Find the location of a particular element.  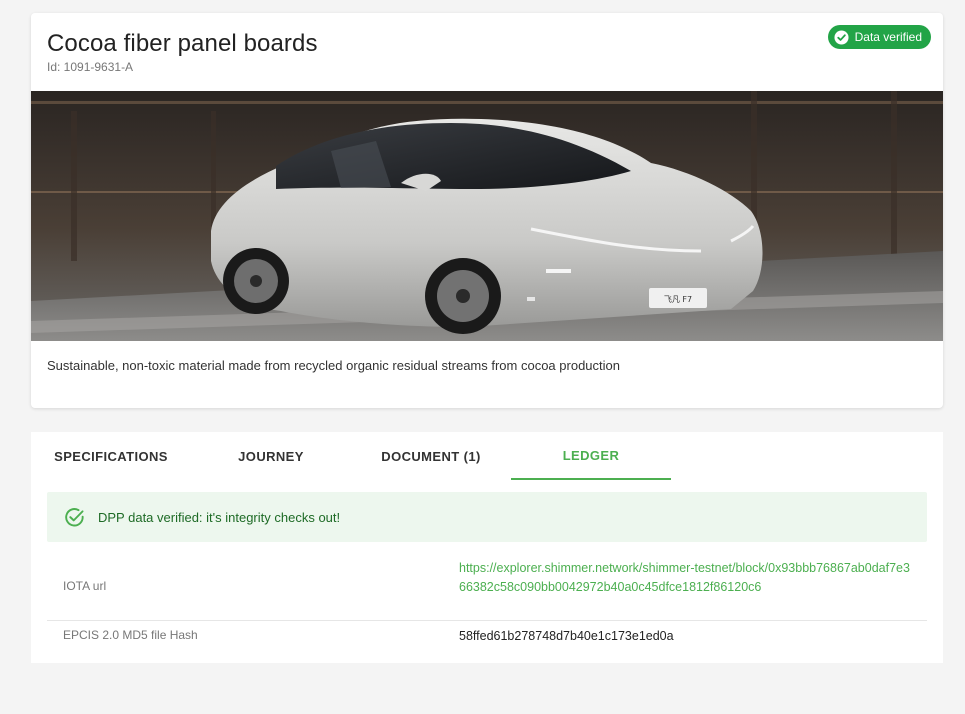

epcis-hash-label: EPCIS 2.0 MD5 file Hash is located at coordinates (130, 635).